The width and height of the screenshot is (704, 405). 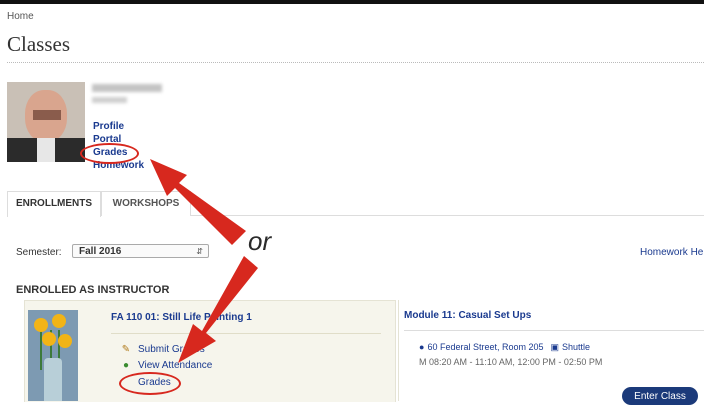 What do you see at coordinates (175, 365) in the screenshot?
I see `view-attendance-label: View Attendance` at bounding box center [175, 365].